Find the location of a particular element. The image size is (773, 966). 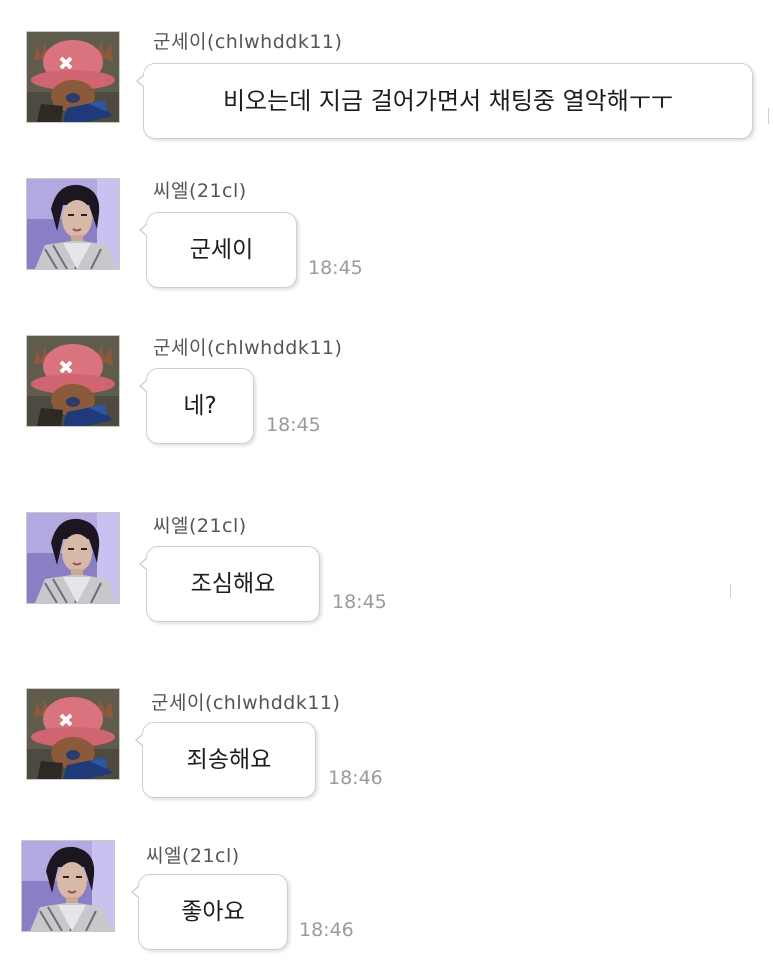

message-bubble: 조심해요 is located at coordinates (229, 584).